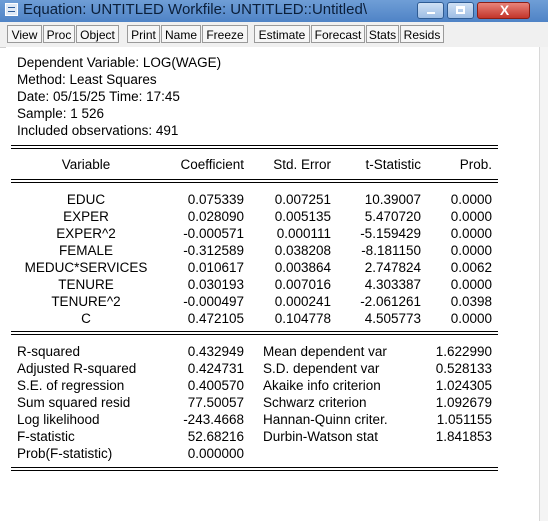 Image resolution: width=548 pixels, height=521 pixels. What do you see at coordinates (475, 164) in the screenshot?
I see `column-header-prob: Prob.` at bounding box center [475, 164].